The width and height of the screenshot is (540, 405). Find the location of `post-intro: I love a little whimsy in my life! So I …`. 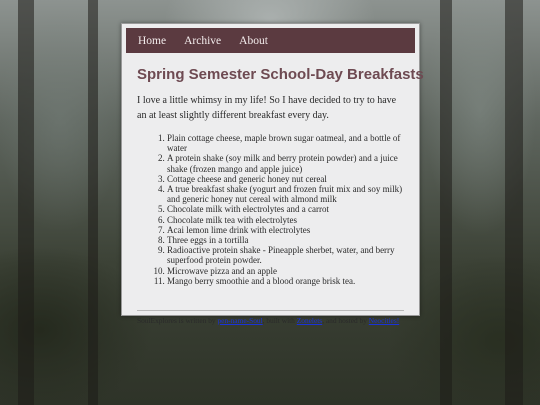

post-intro: I love a little whimsy in my life! So I … is located at coordinates (267, 108).